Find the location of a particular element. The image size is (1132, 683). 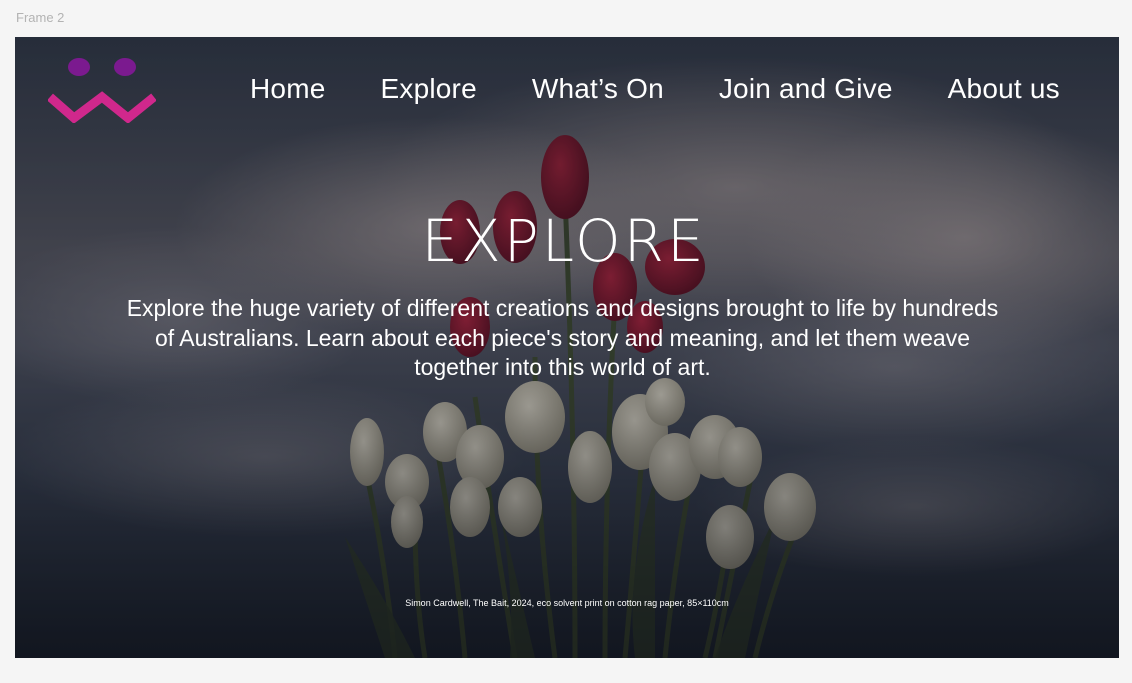

smiley-zigzag-logo-icon is located at coordinates (102, 90).